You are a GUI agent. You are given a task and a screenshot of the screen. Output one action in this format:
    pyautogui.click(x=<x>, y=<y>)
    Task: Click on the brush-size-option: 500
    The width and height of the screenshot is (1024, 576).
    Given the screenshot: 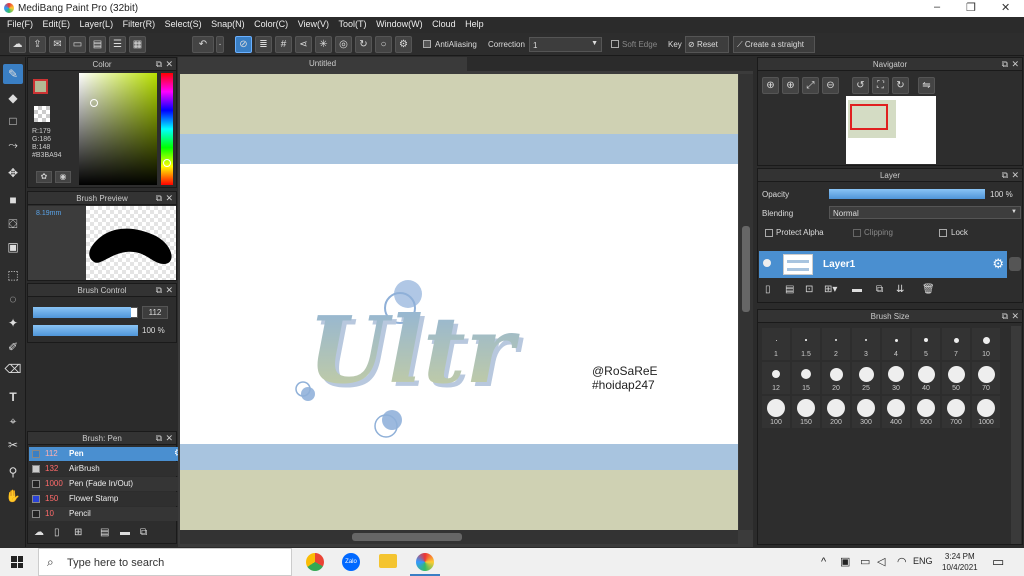 What is the action you would take?
    pyautogui.click(x=926, y=412)
    